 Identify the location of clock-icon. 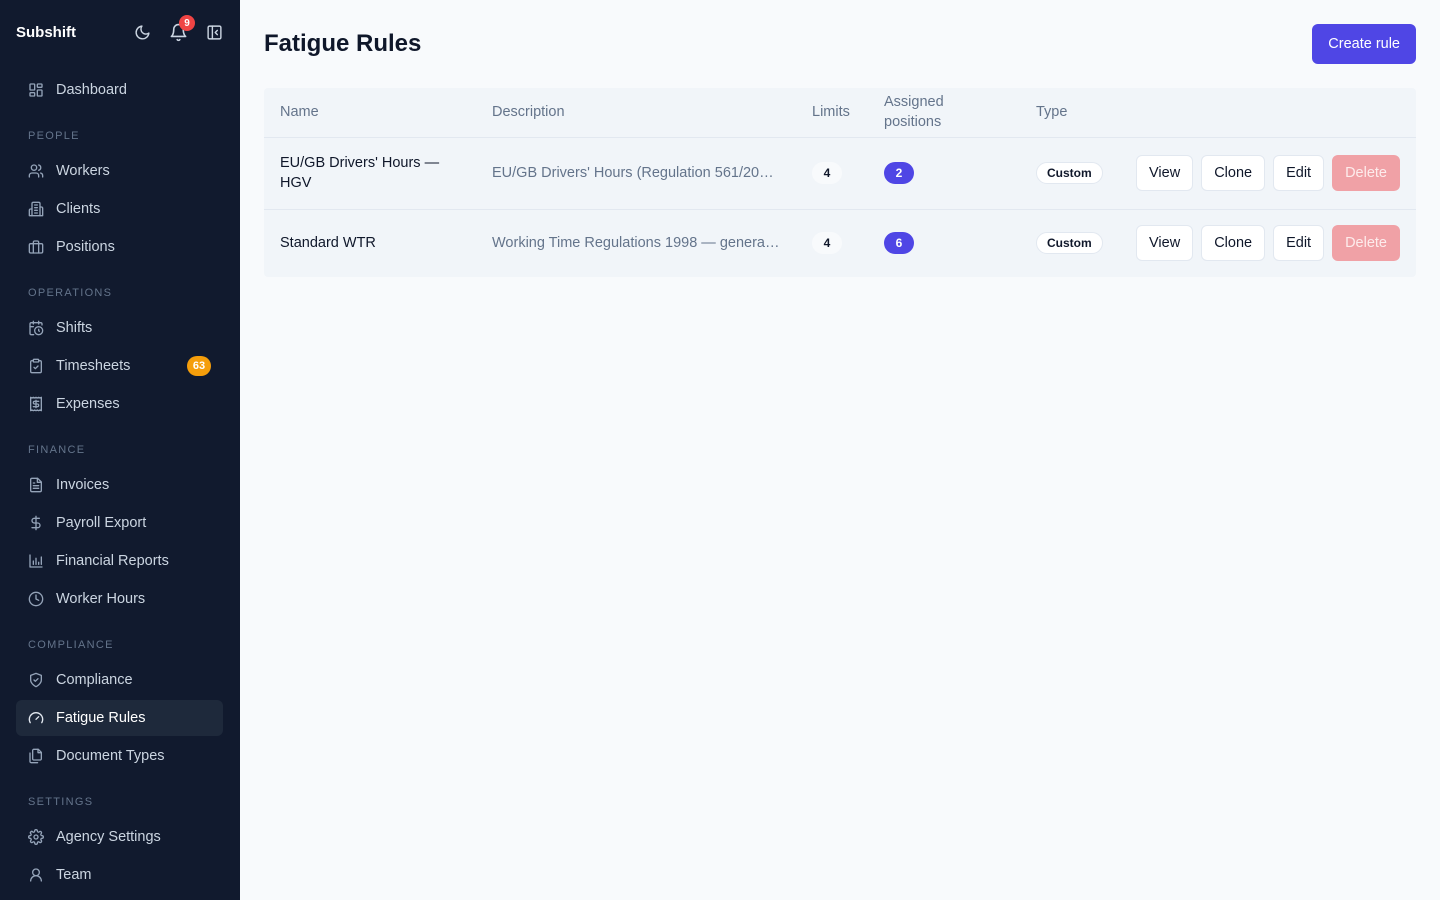
(36, 599).